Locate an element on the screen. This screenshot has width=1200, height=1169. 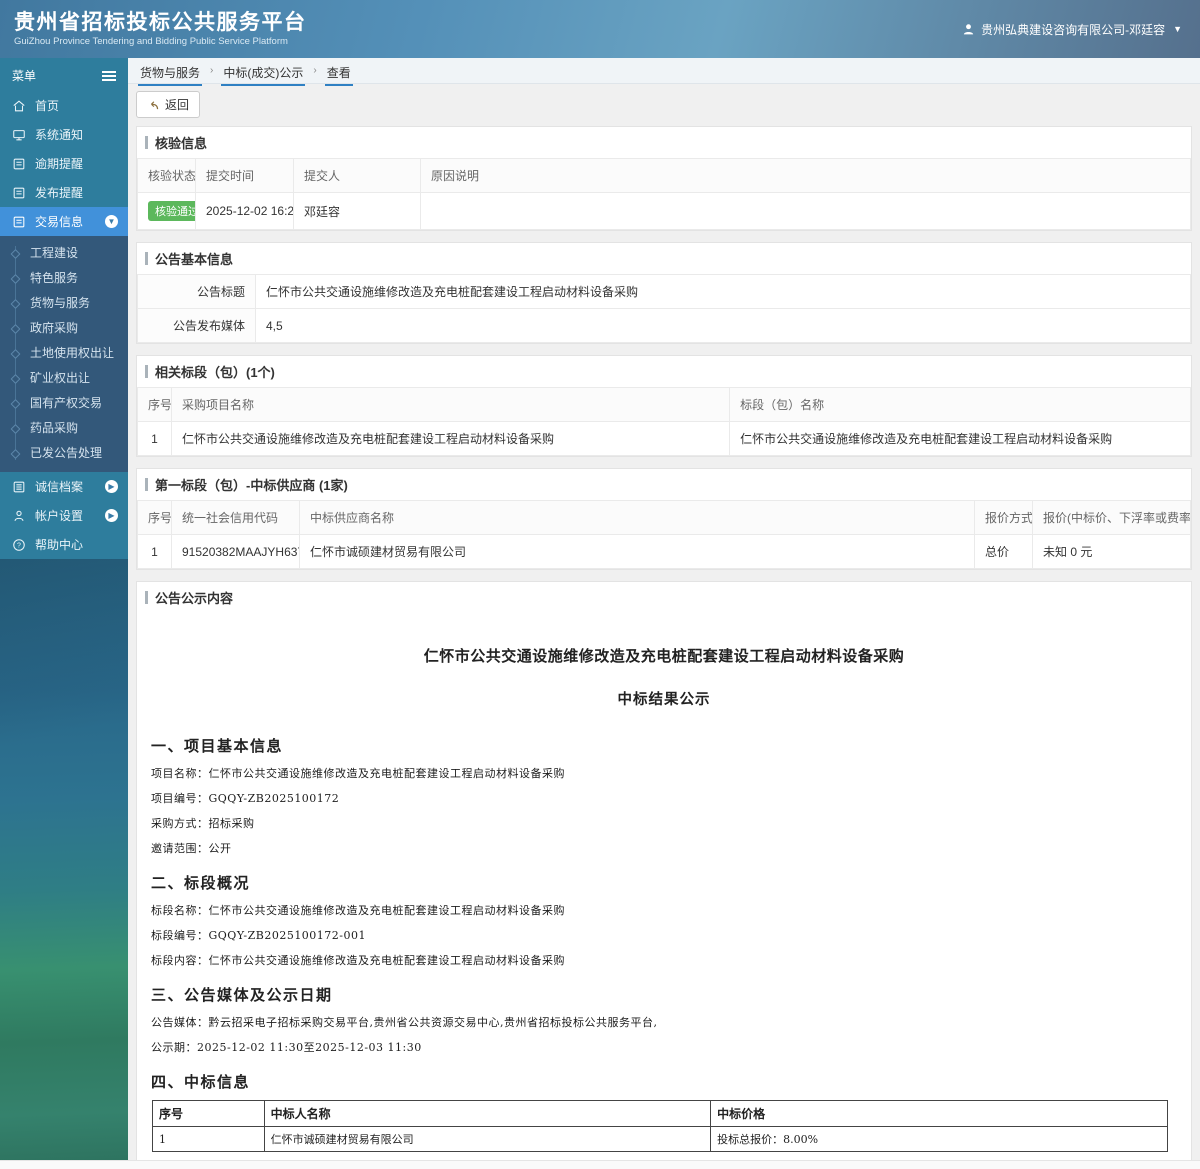
sidebar-item-label: 首页 is located at coordinates (47, 106).